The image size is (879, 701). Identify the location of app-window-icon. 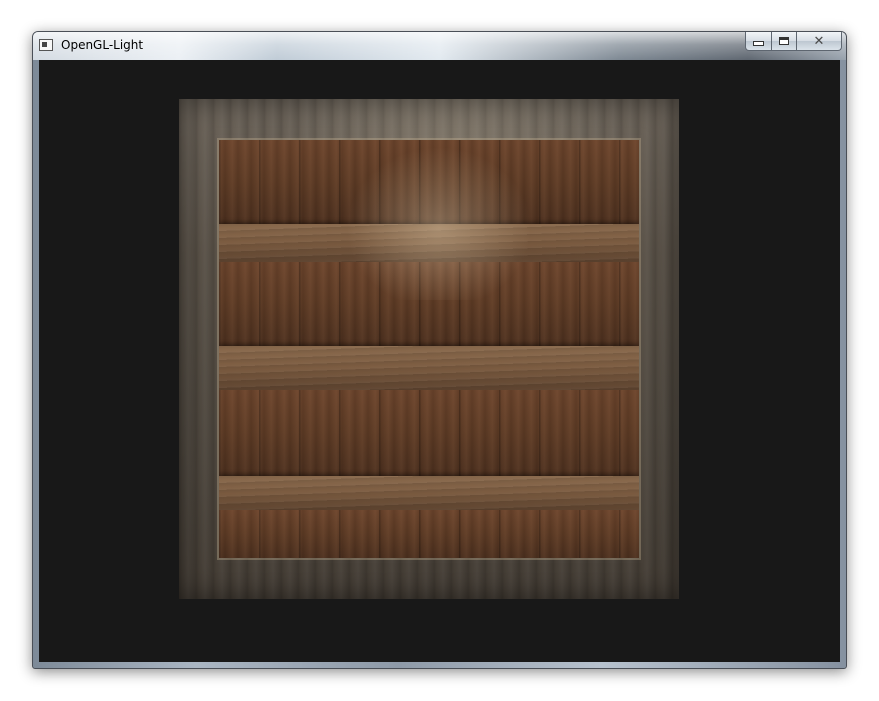
(46, 45).